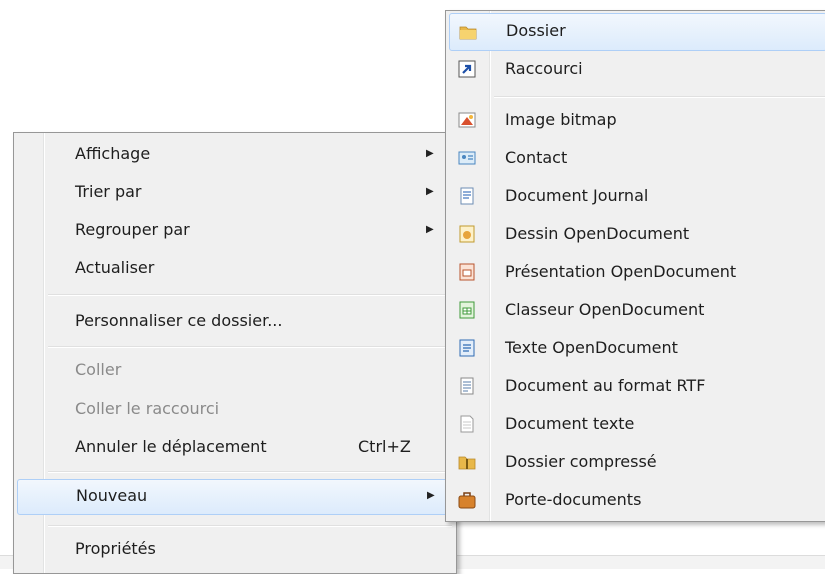 The width and height of the screenshot is (825, 574). Describe the element at coordinates (147, 408) in the screenshot. I see `menu-item-label: Coller le raccourci` at that location.